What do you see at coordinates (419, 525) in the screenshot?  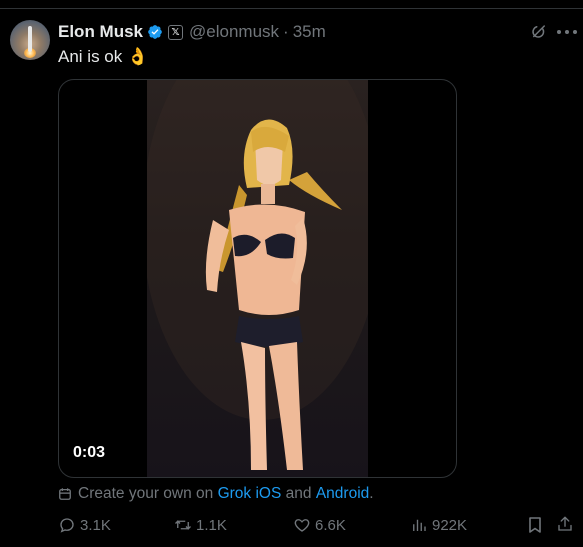 I see `analytics-icon` at bounding box center [419, 525].